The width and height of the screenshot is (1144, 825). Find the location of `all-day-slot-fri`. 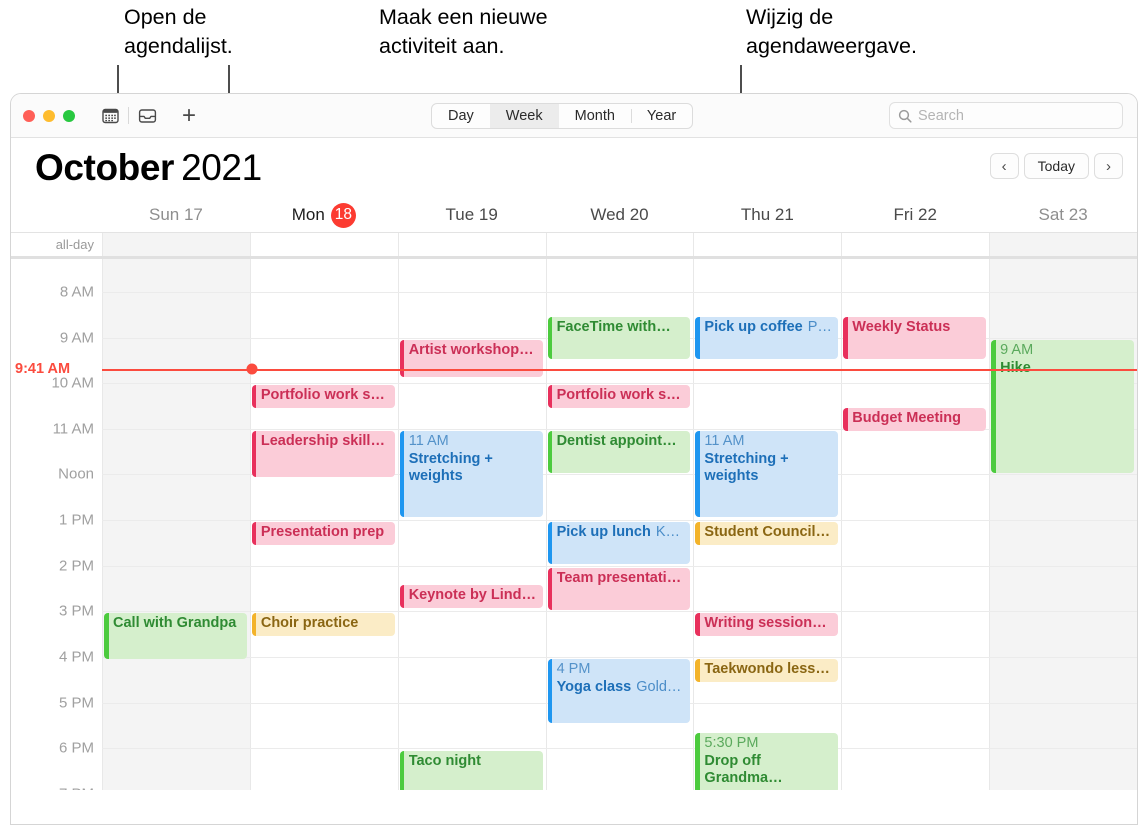

all-day-slot-fri is located at coordinates (915, 244).